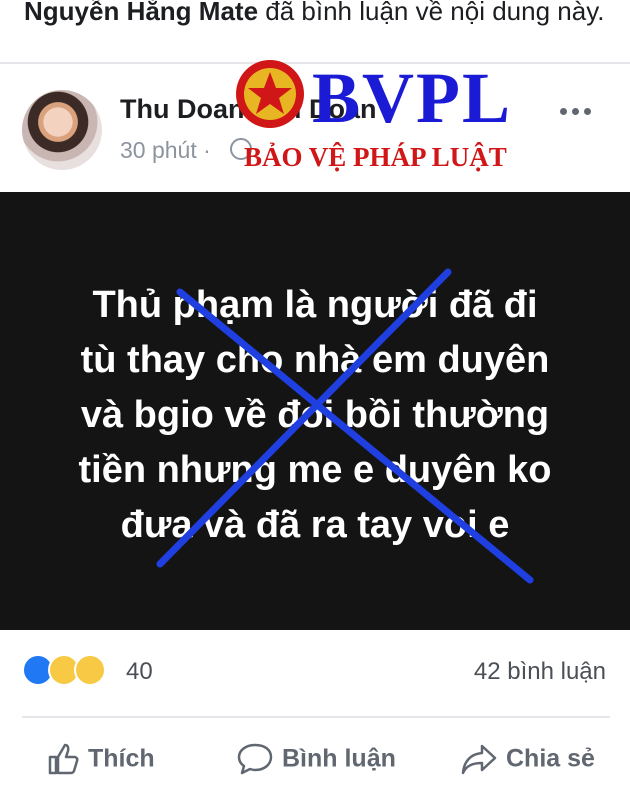  Describe the element at coordinates (141, 13) in the screenshot. I see `notice-actor: Nguyễn Hằng Mate` at that location.